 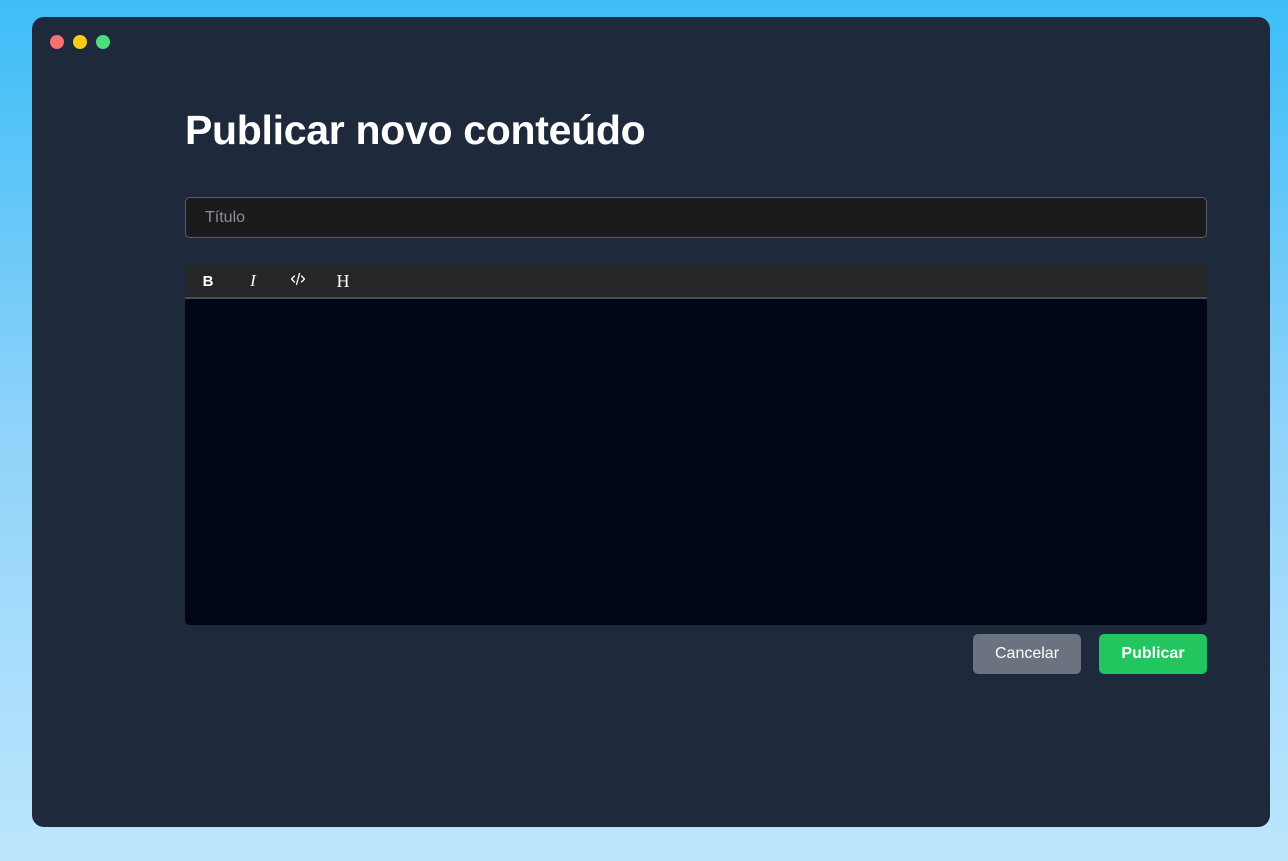 I want to click on window-controls, so click(x=80, y=42).